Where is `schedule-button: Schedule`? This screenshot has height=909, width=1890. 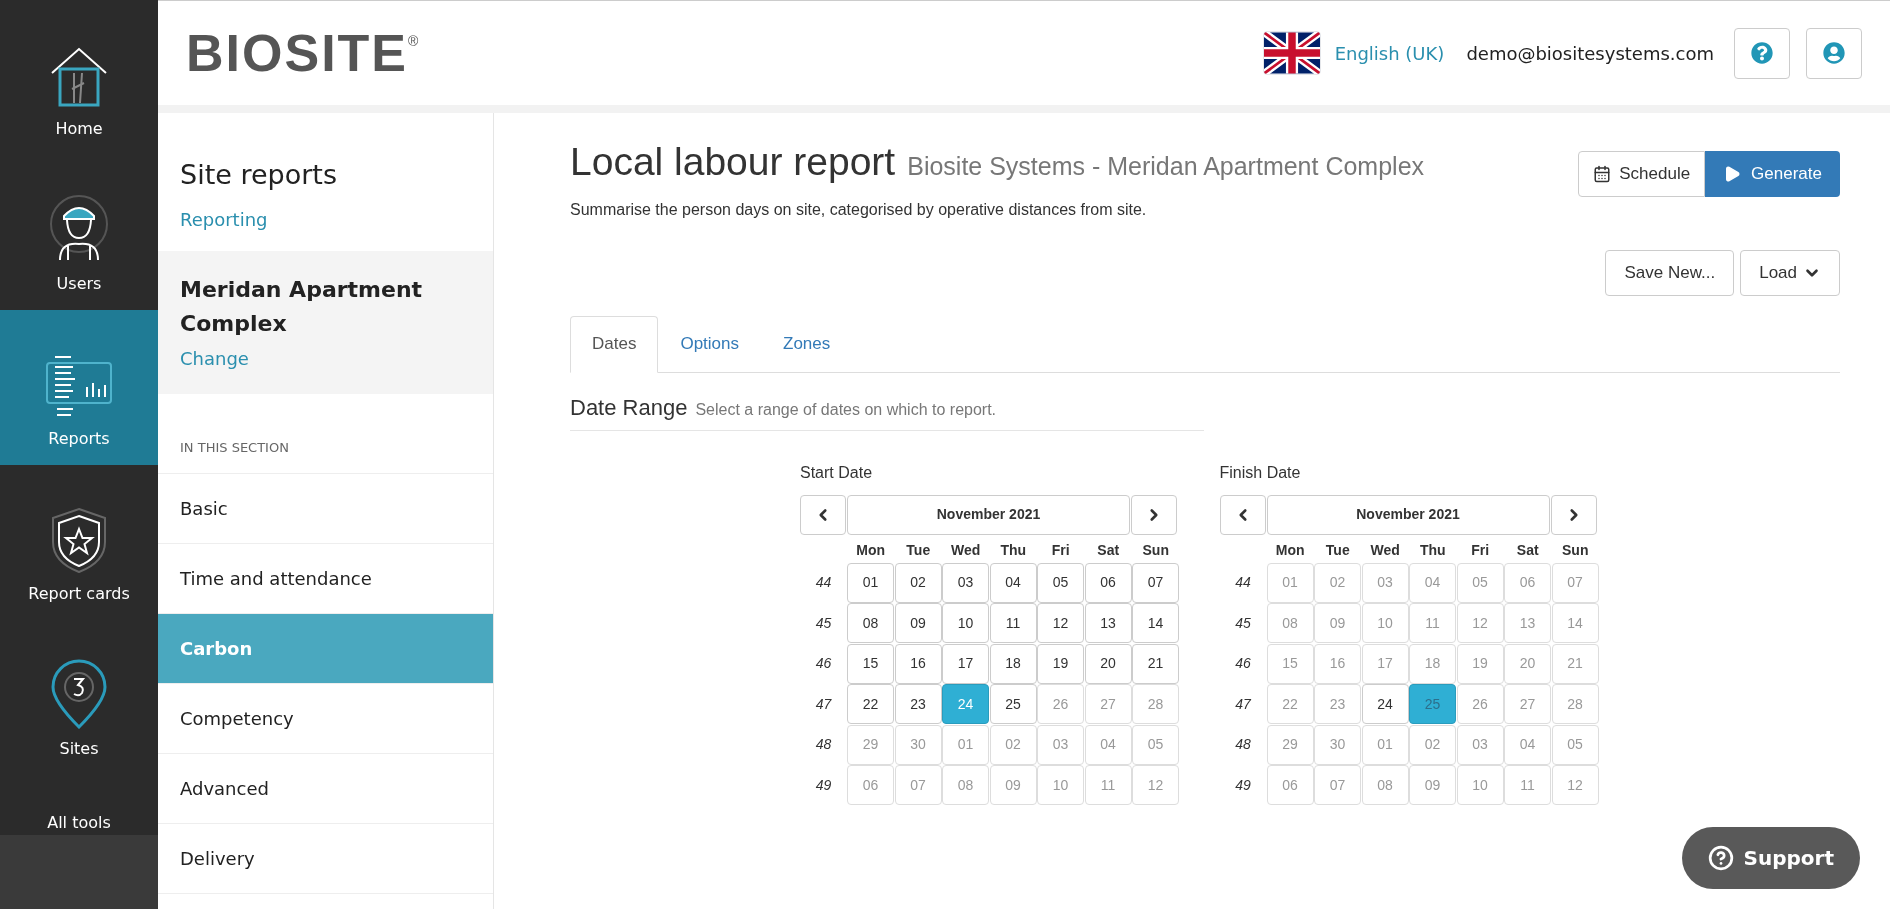 schedule-button: Schedule is located at coordinates (1642, 174).